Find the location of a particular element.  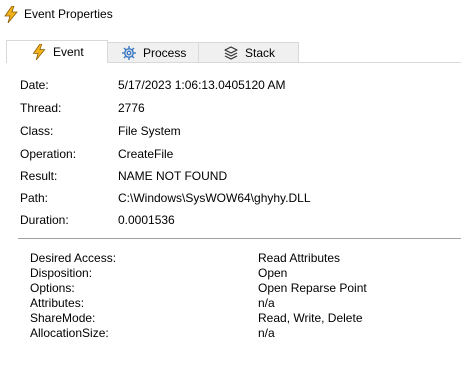

stack-icon is located at coordinates (231, 53).